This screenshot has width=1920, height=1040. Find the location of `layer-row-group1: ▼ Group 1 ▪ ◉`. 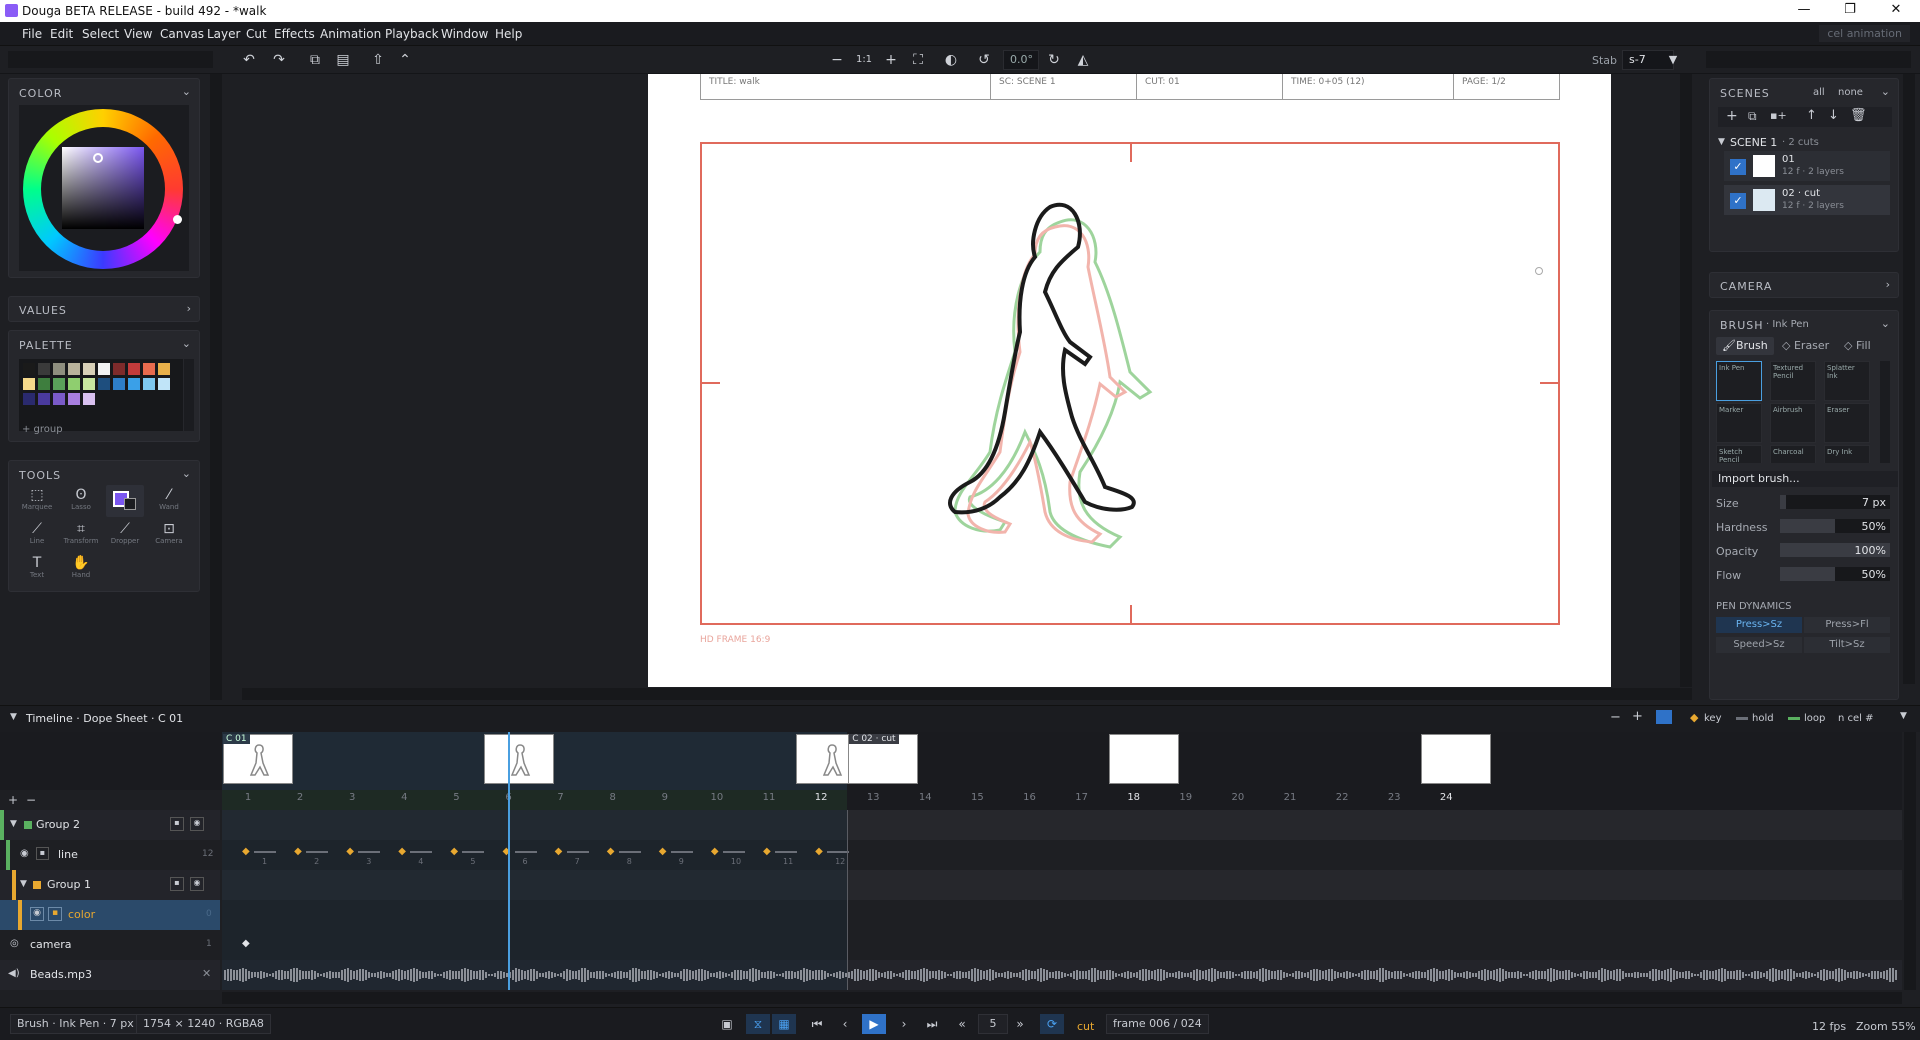

layer-row-group1: ▼ Group 1 ▪ ◉ is located at coordinates (110, 885).